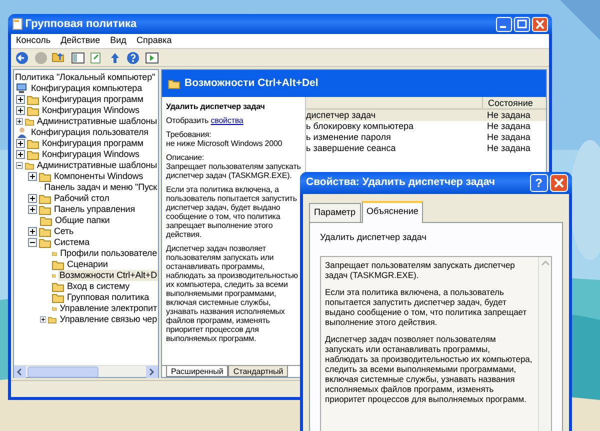 This screenshot has width=600, height=431. What do you see at coordinates (108, 319) in the screenshot?
I see `tree-item: Управление связью чер` at bounding box center [108, 319].